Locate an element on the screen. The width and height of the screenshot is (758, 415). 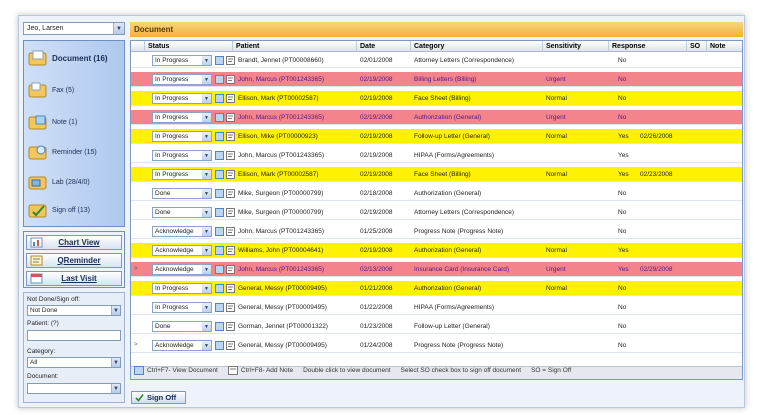
q-reminder-button: QReminder is located at coordinates (74, 260).